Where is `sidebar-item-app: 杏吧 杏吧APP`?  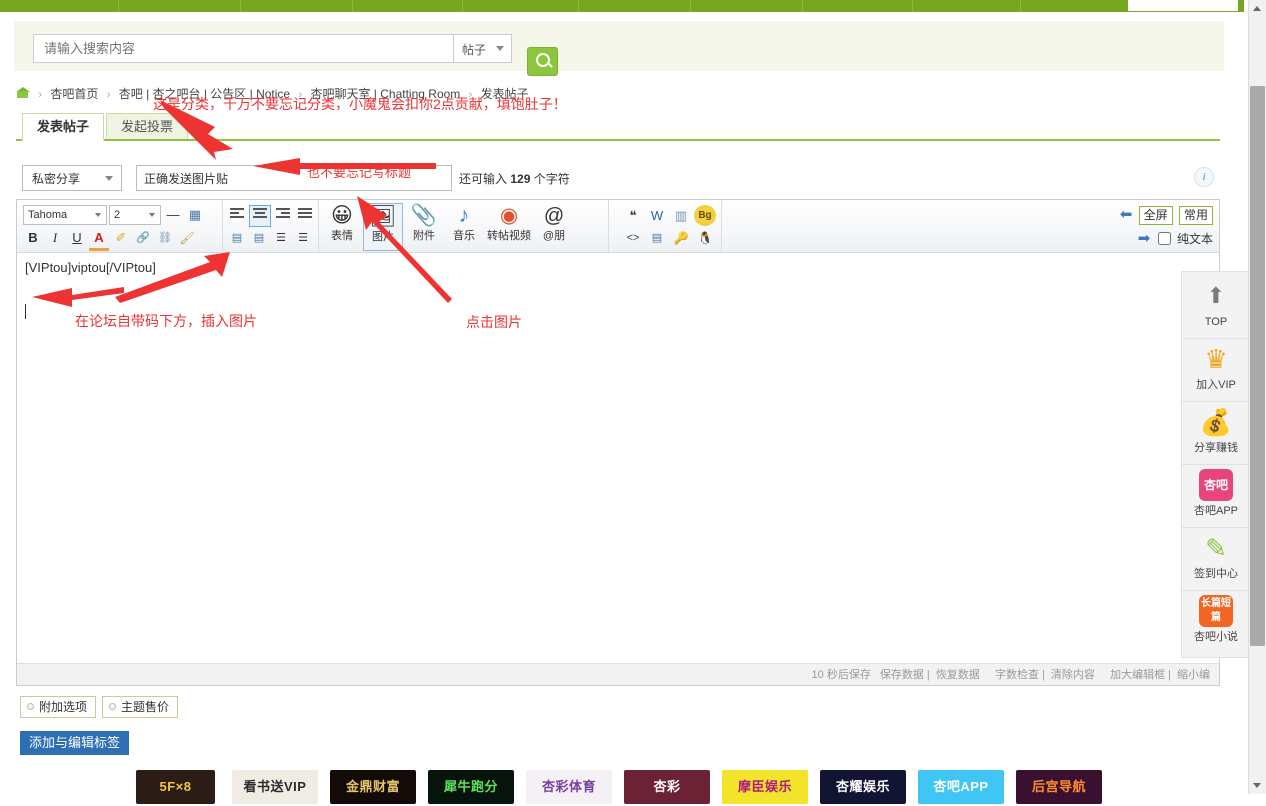
sidebar-item-app: 杏吧 杏吧APP is located at coordinates (1216, 495).